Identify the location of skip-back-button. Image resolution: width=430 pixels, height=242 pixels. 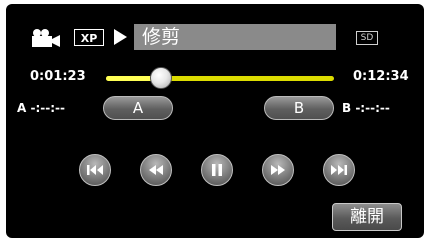
(95, 170).